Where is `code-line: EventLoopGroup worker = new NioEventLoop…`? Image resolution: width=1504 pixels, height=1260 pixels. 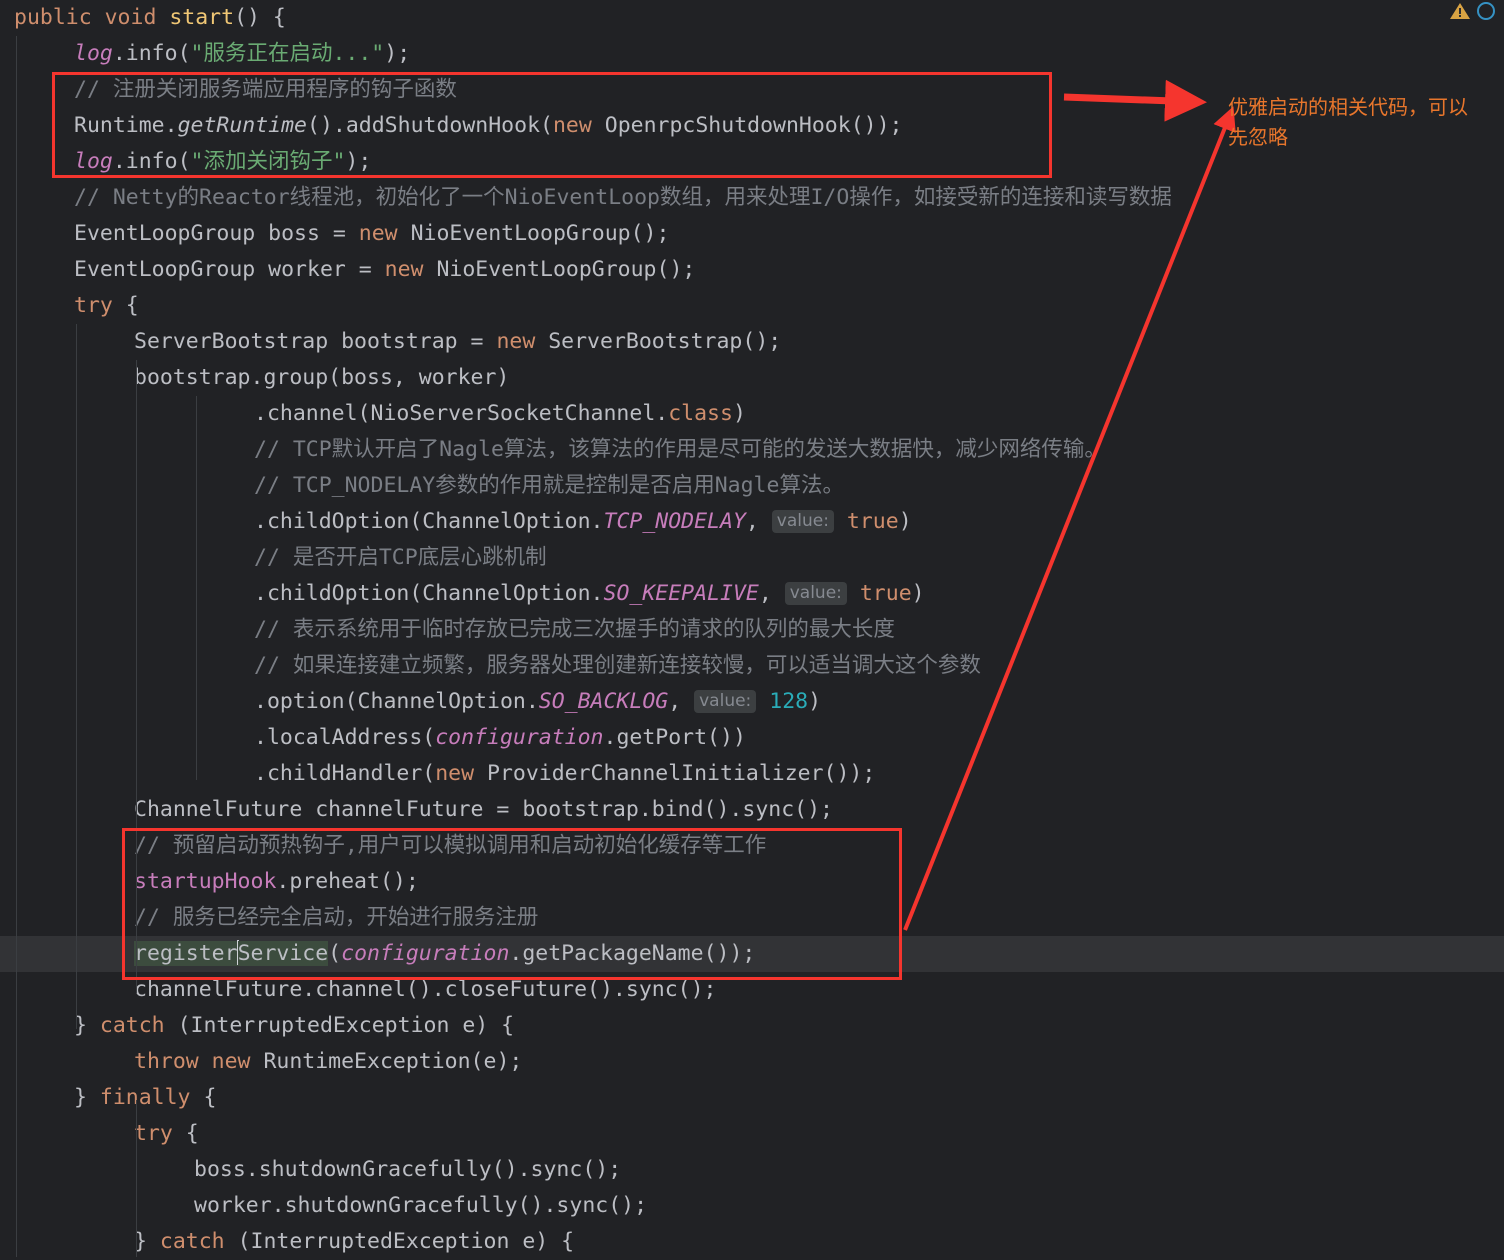 code-line: EventLoopGroup worker = new NioEventLoop… is located at coordinates (752, 270).